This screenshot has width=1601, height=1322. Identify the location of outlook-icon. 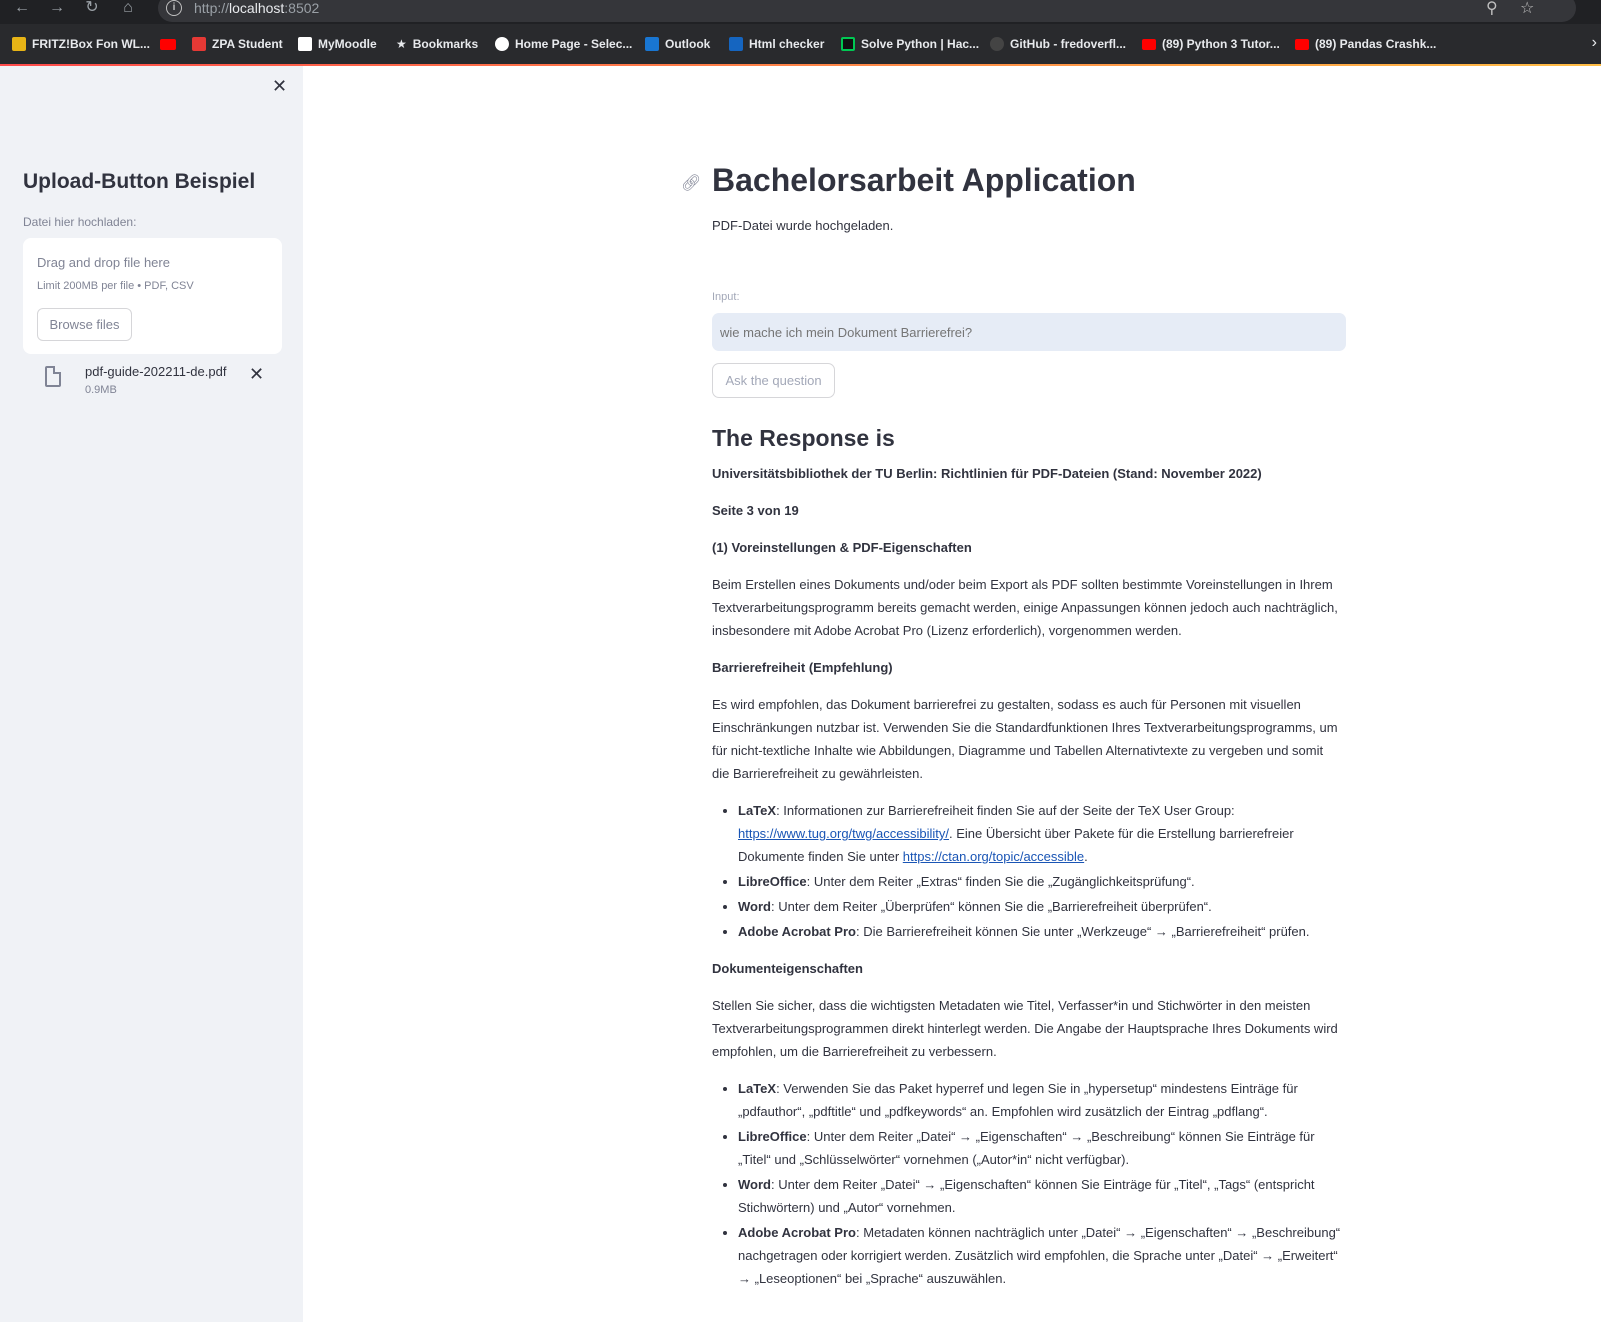
(652, 44).